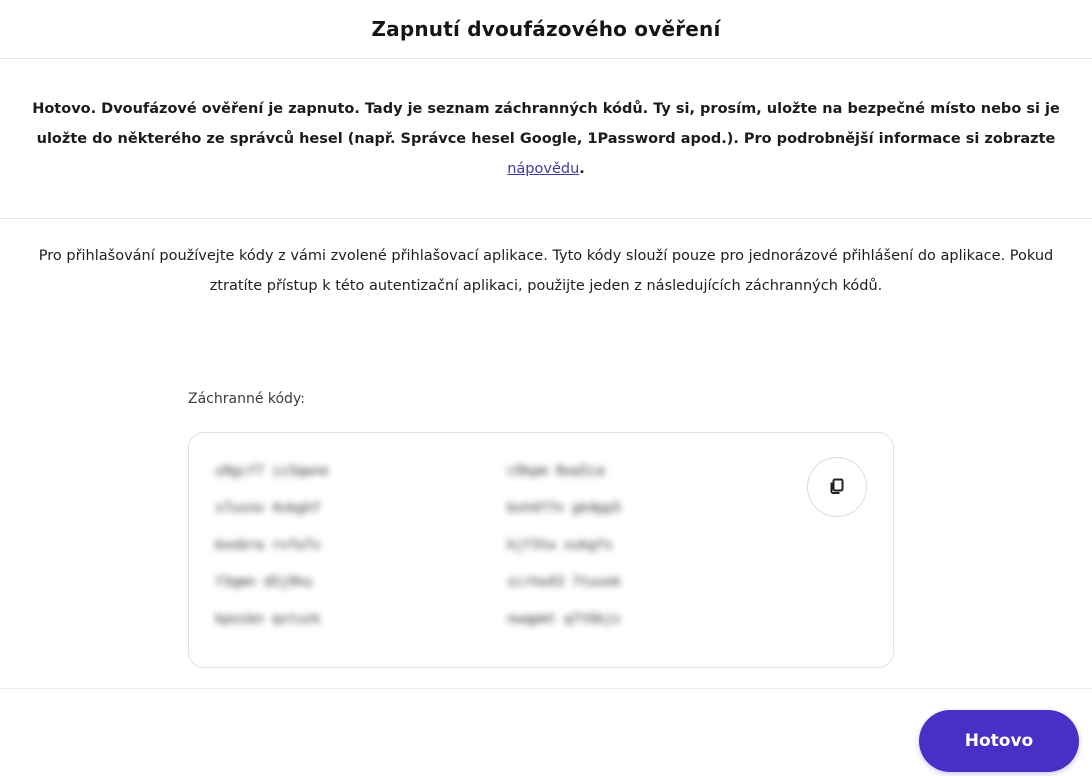 This screenshot has height=776, width=1092. I want to click on recovery-code: c9kpm 8oa5ia, so click(556, 471).